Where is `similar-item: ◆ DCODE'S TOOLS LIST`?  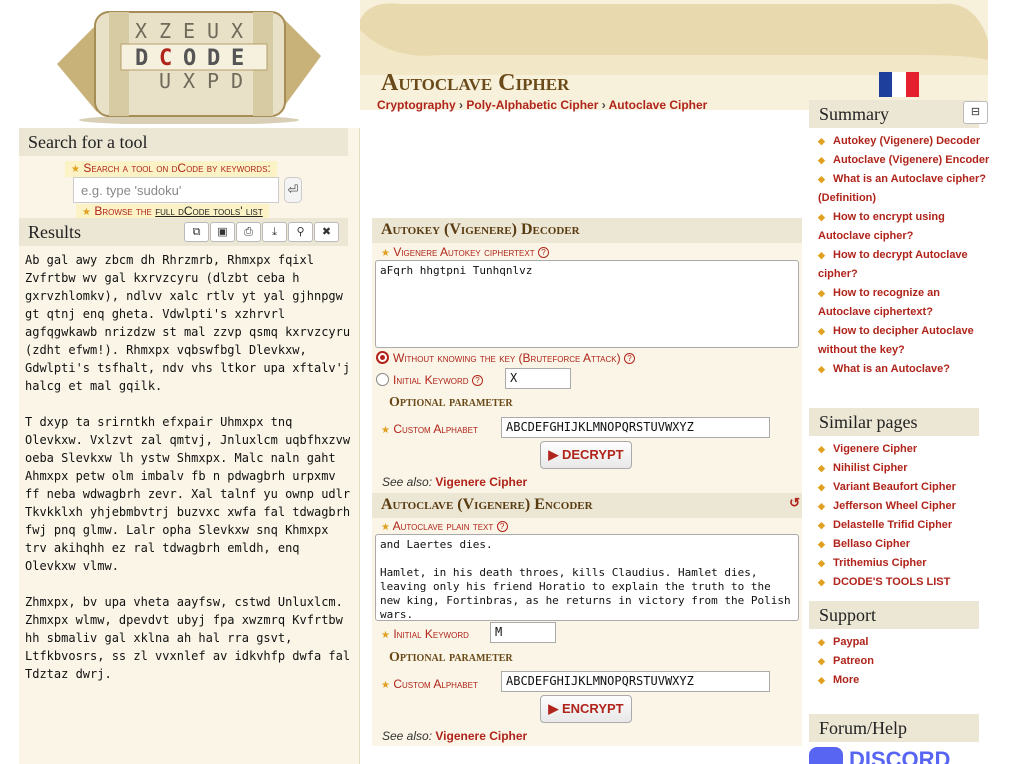 similar-item: ◆ DCODE'S TOOLS LIST is located at coordinates (907, 582).